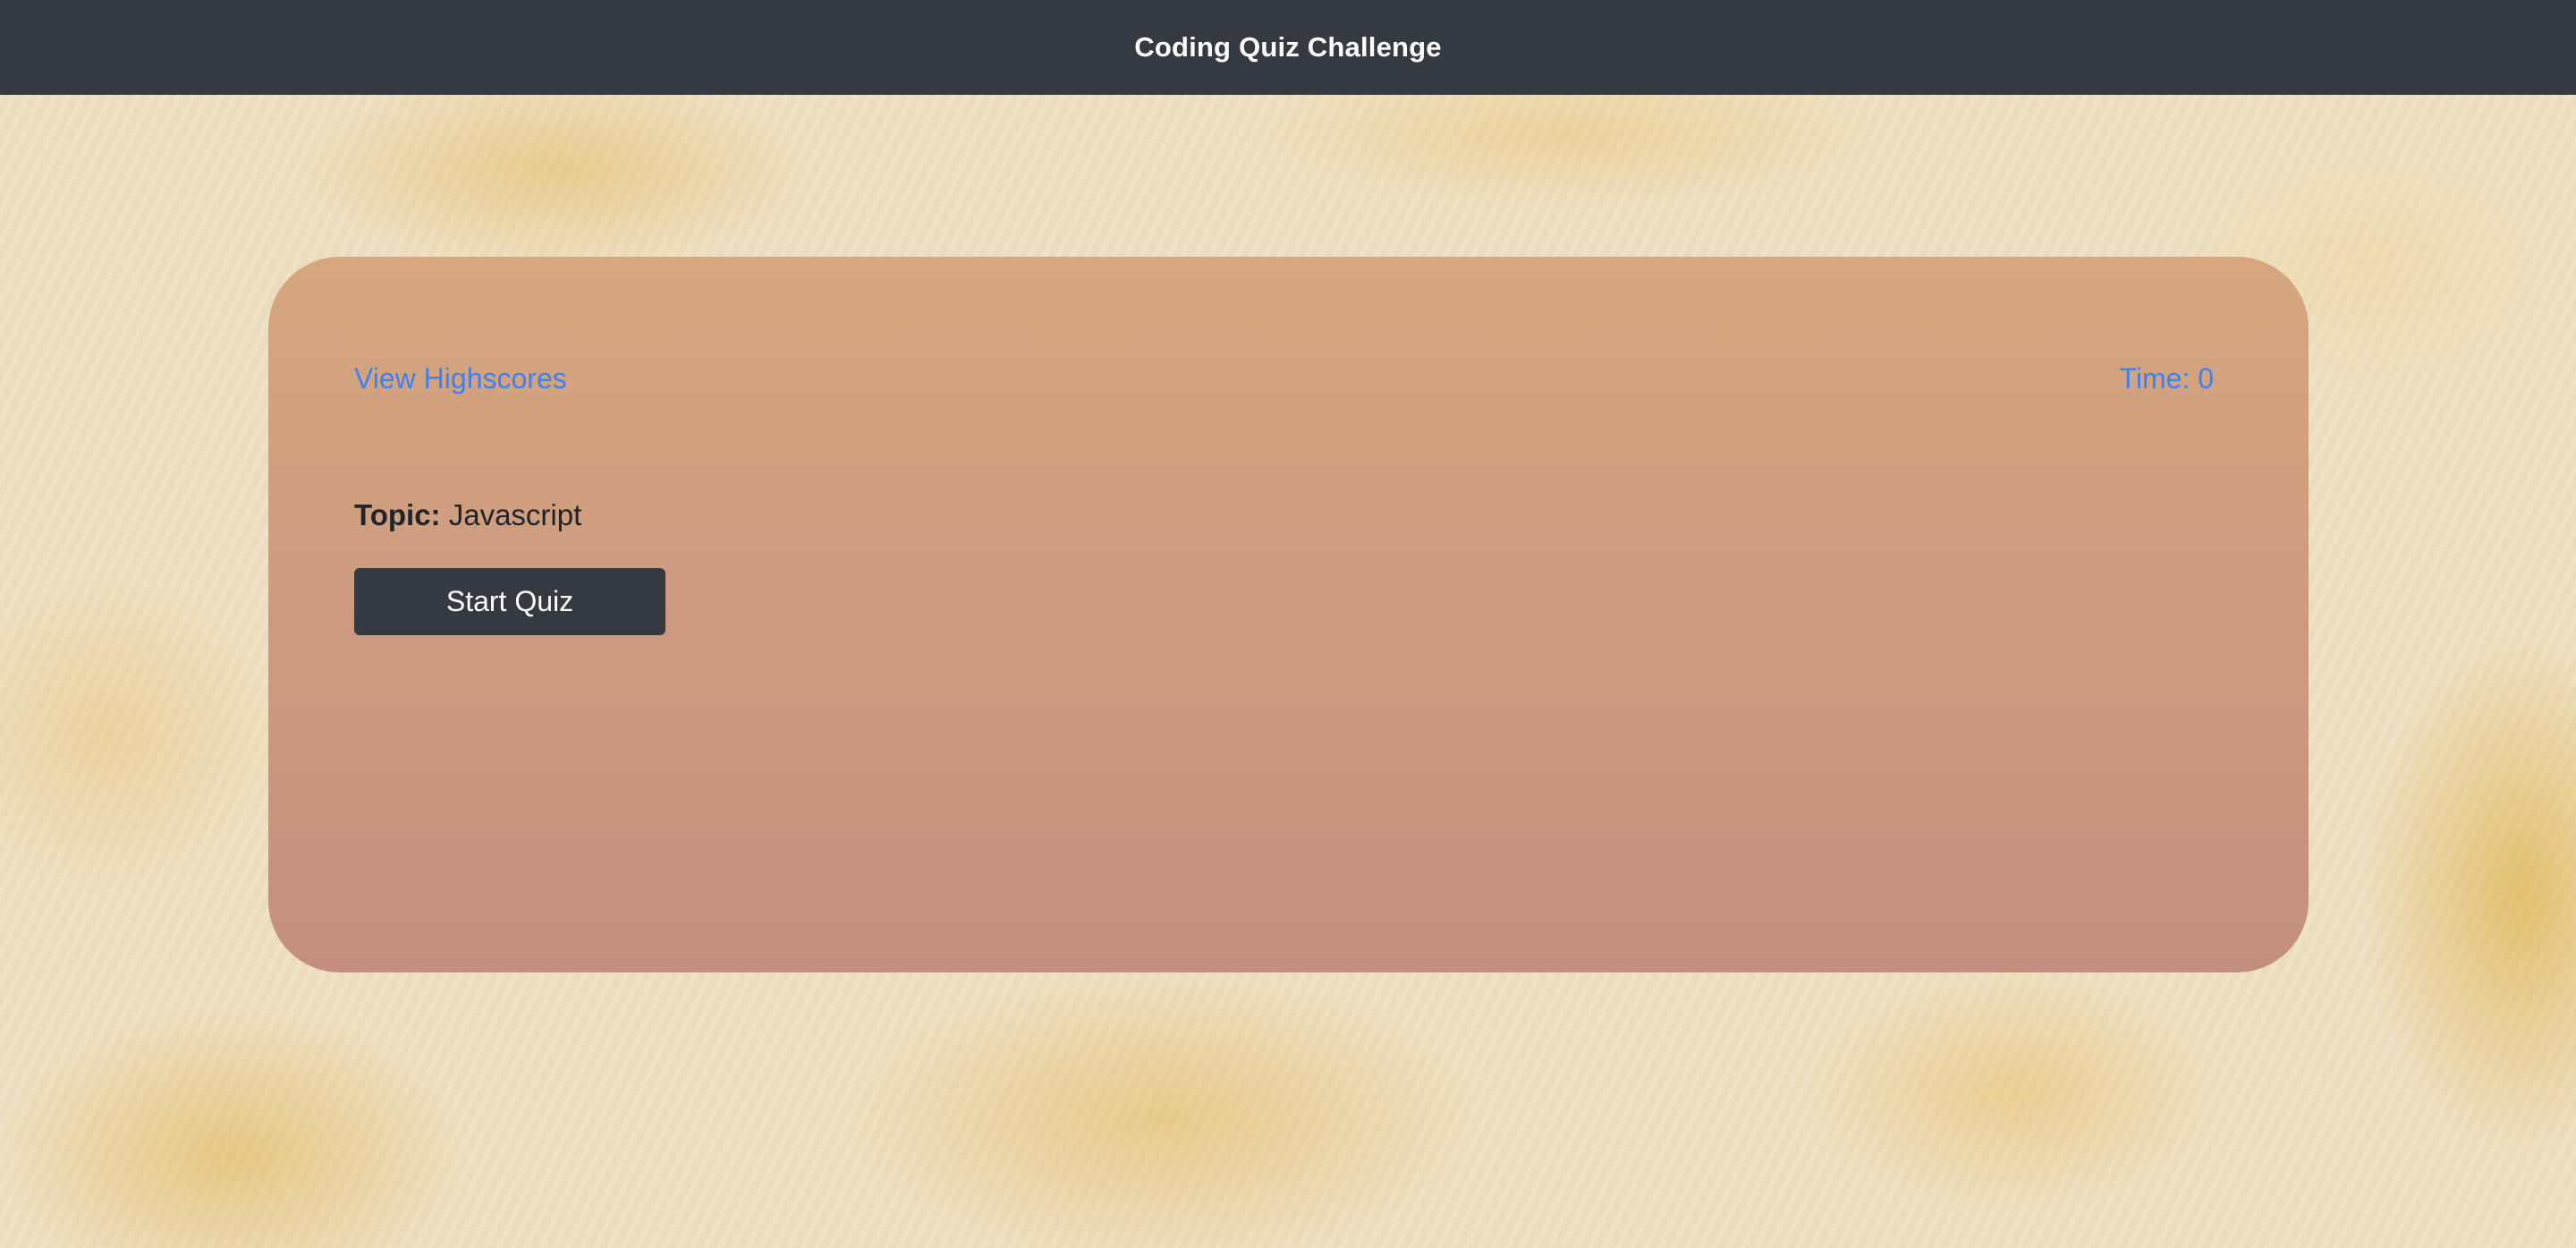 The width and height of the screenshot is (2576, 1248). I want to click on header-bar: Coding Quiz Challenge, so click(1288, 47).